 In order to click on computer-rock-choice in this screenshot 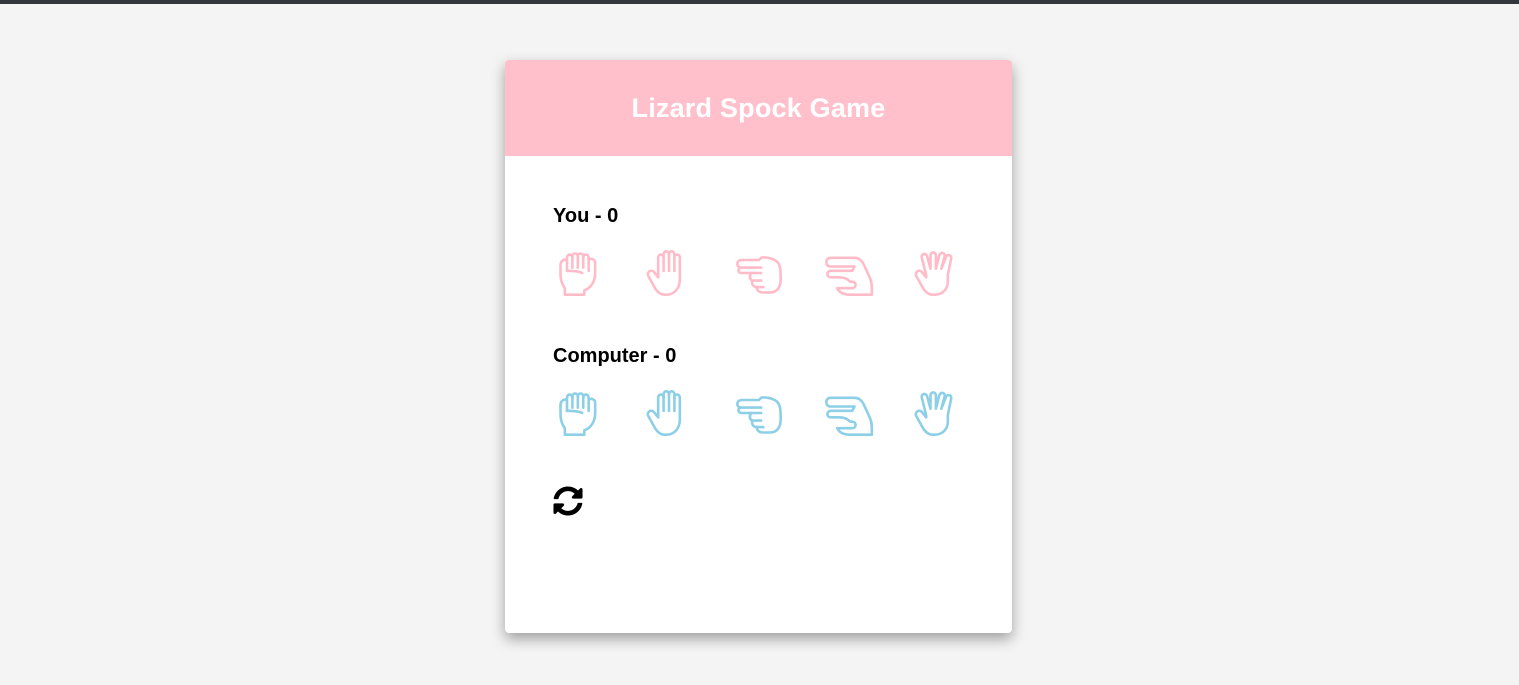, I will do `click(579, 413)`.